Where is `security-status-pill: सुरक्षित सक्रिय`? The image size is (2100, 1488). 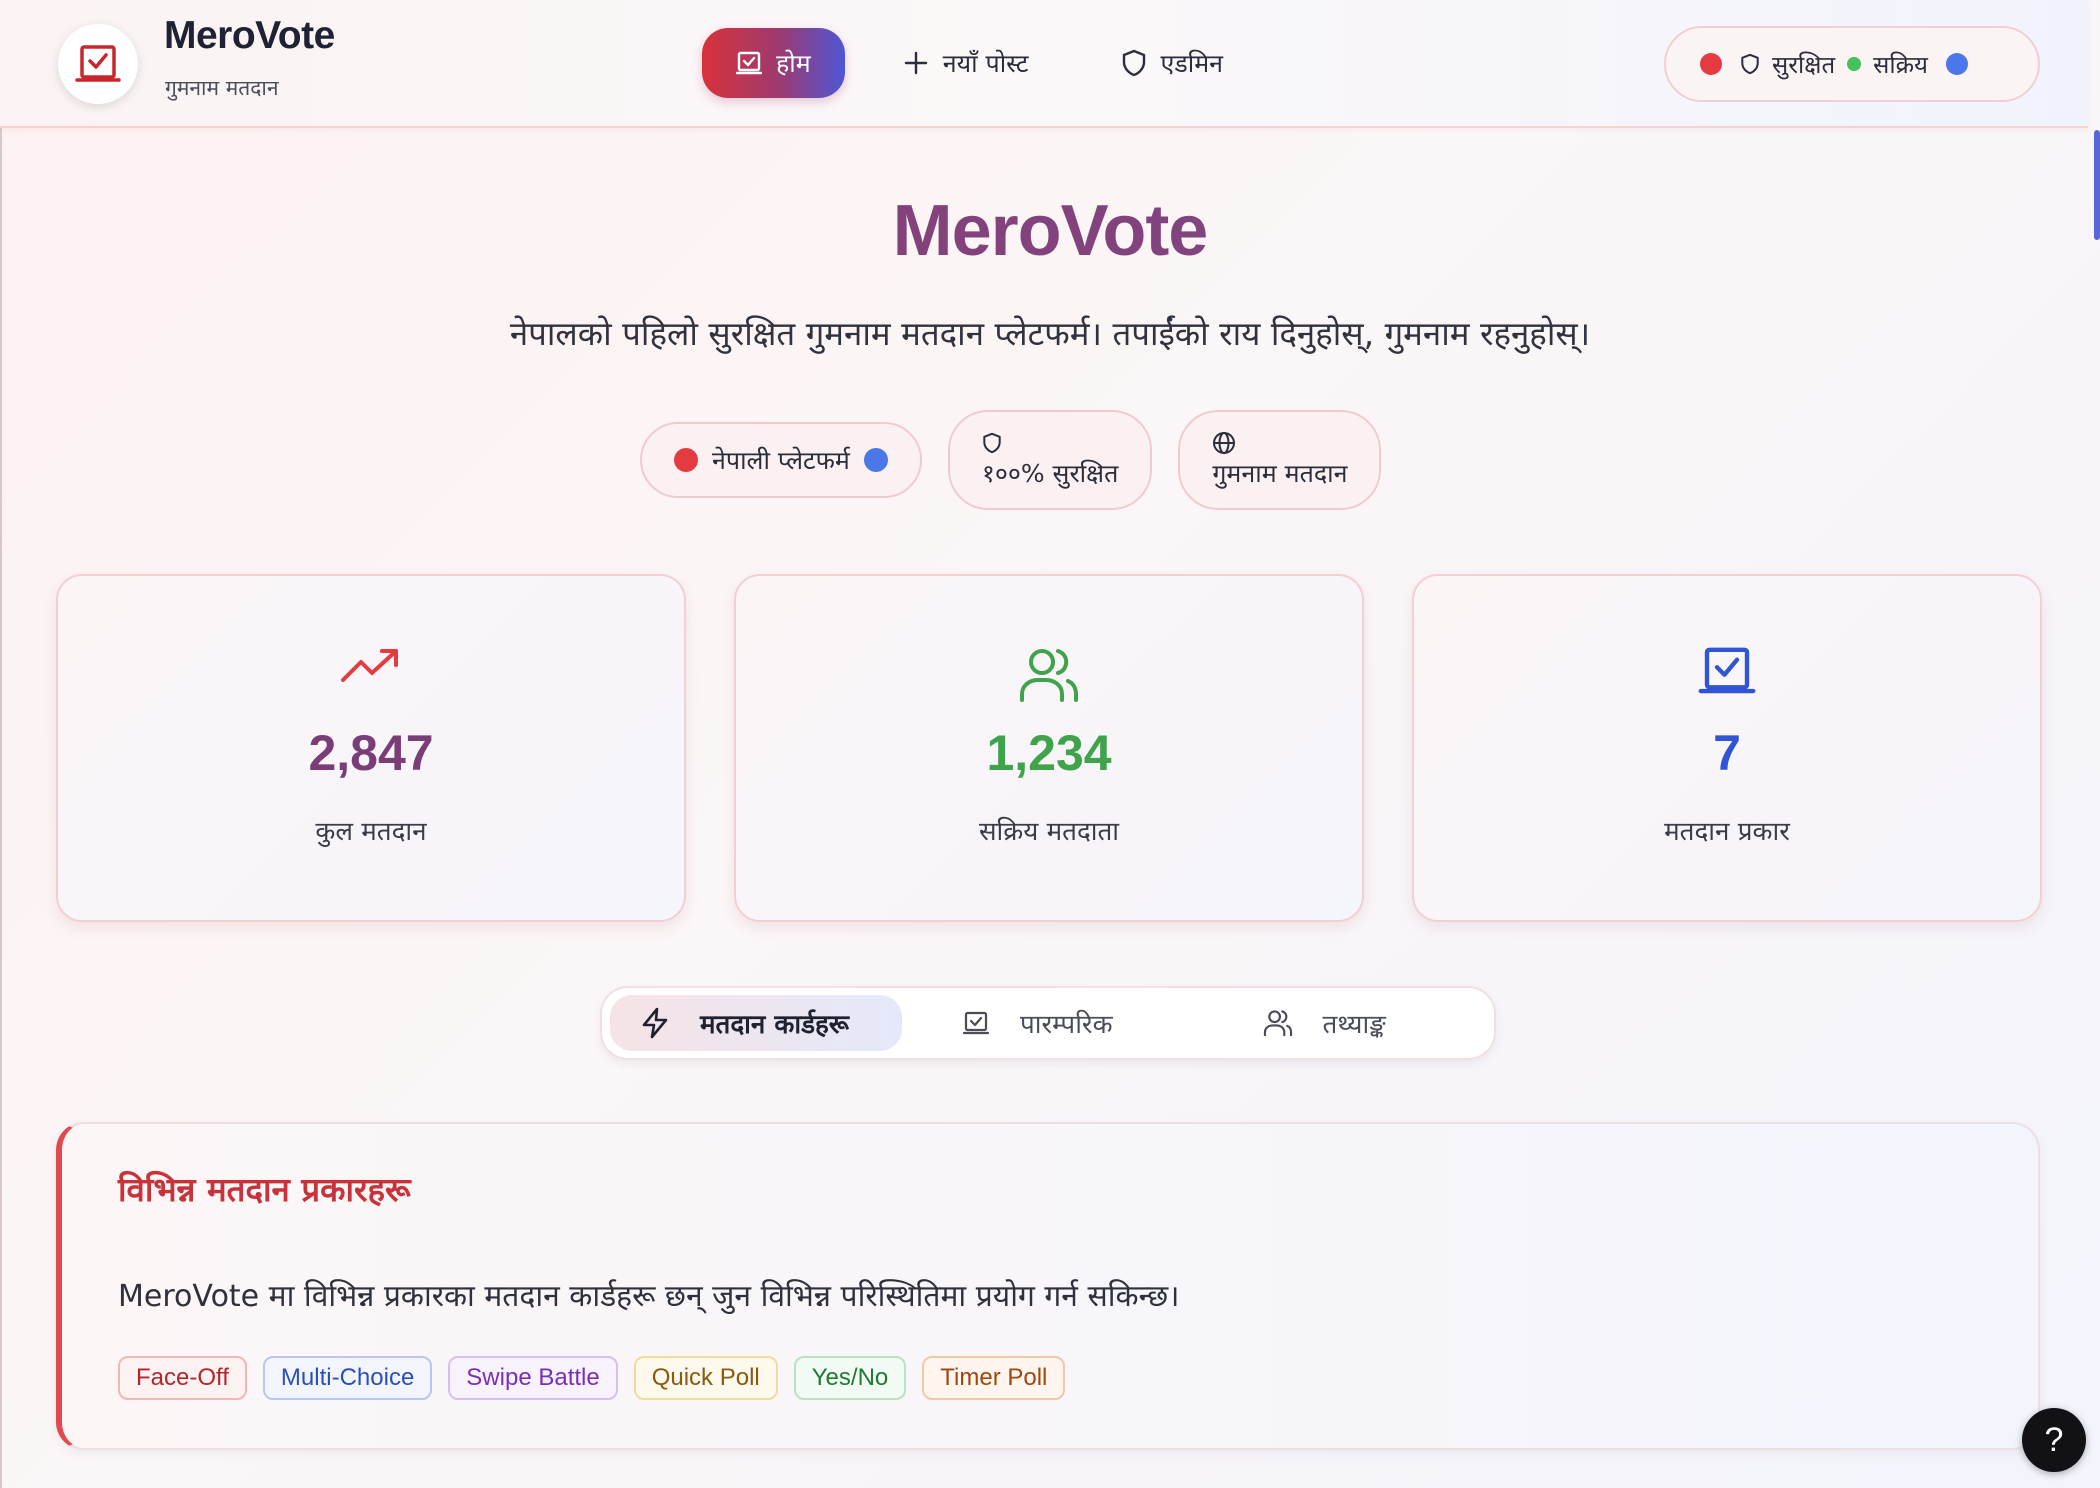
security-status-pill: सुरक्षित सक्रिय is located at coordinates (1852, 64).